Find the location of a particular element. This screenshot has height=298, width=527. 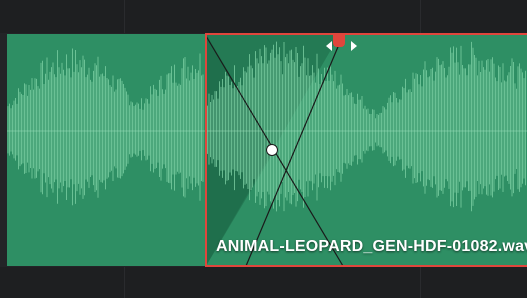

chevron-right-icon is located at coordinates (354, 46).